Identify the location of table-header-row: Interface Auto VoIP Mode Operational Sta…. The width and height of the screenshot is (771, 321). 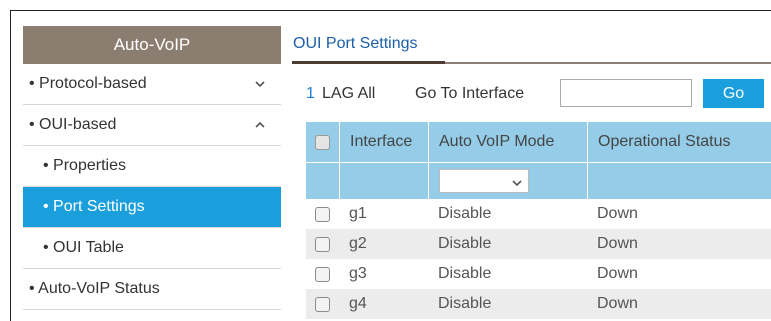
(538, 142).